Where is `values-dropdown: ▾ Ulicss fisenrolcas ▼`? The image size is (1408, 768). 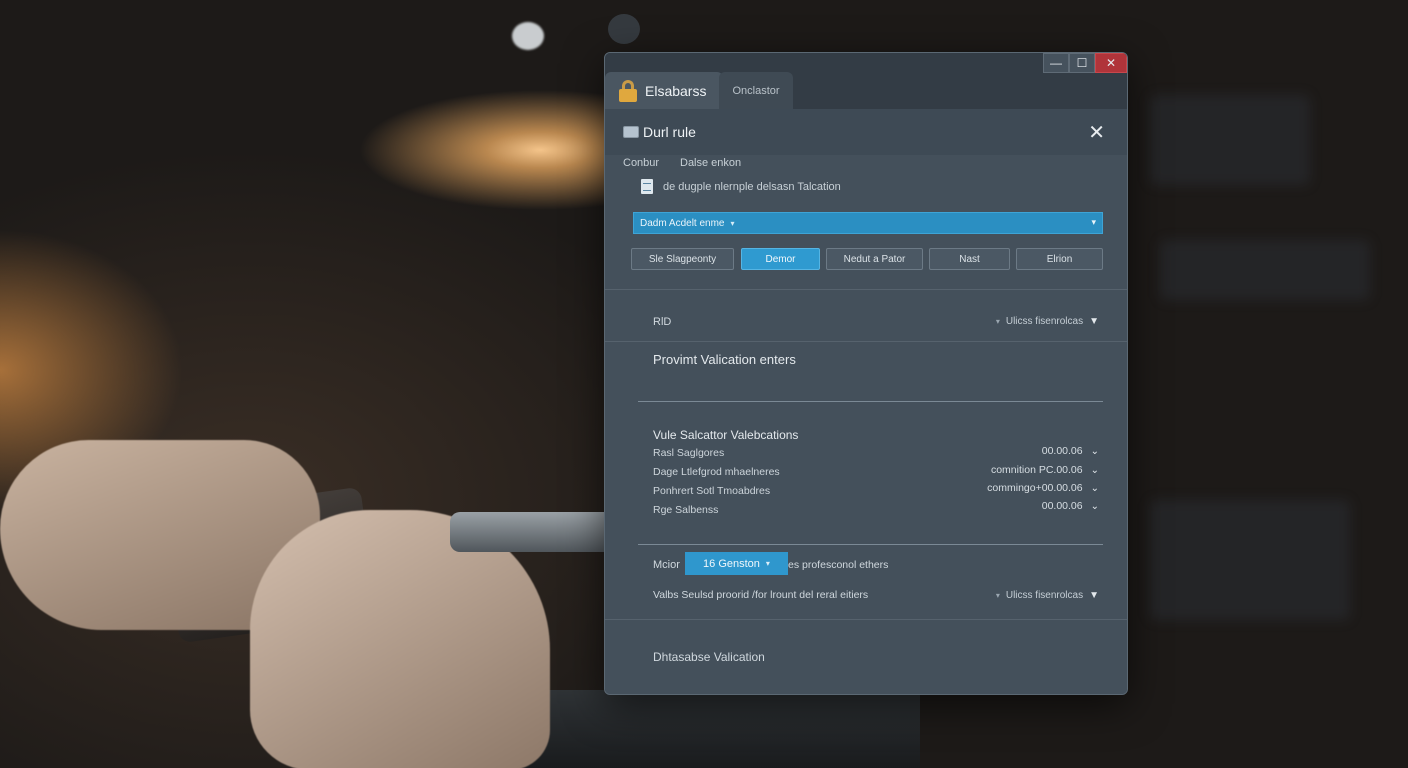
values-dropdown: ▾ Ulicss fisenrolcas ▼ is located at coordinates (1047, 595).